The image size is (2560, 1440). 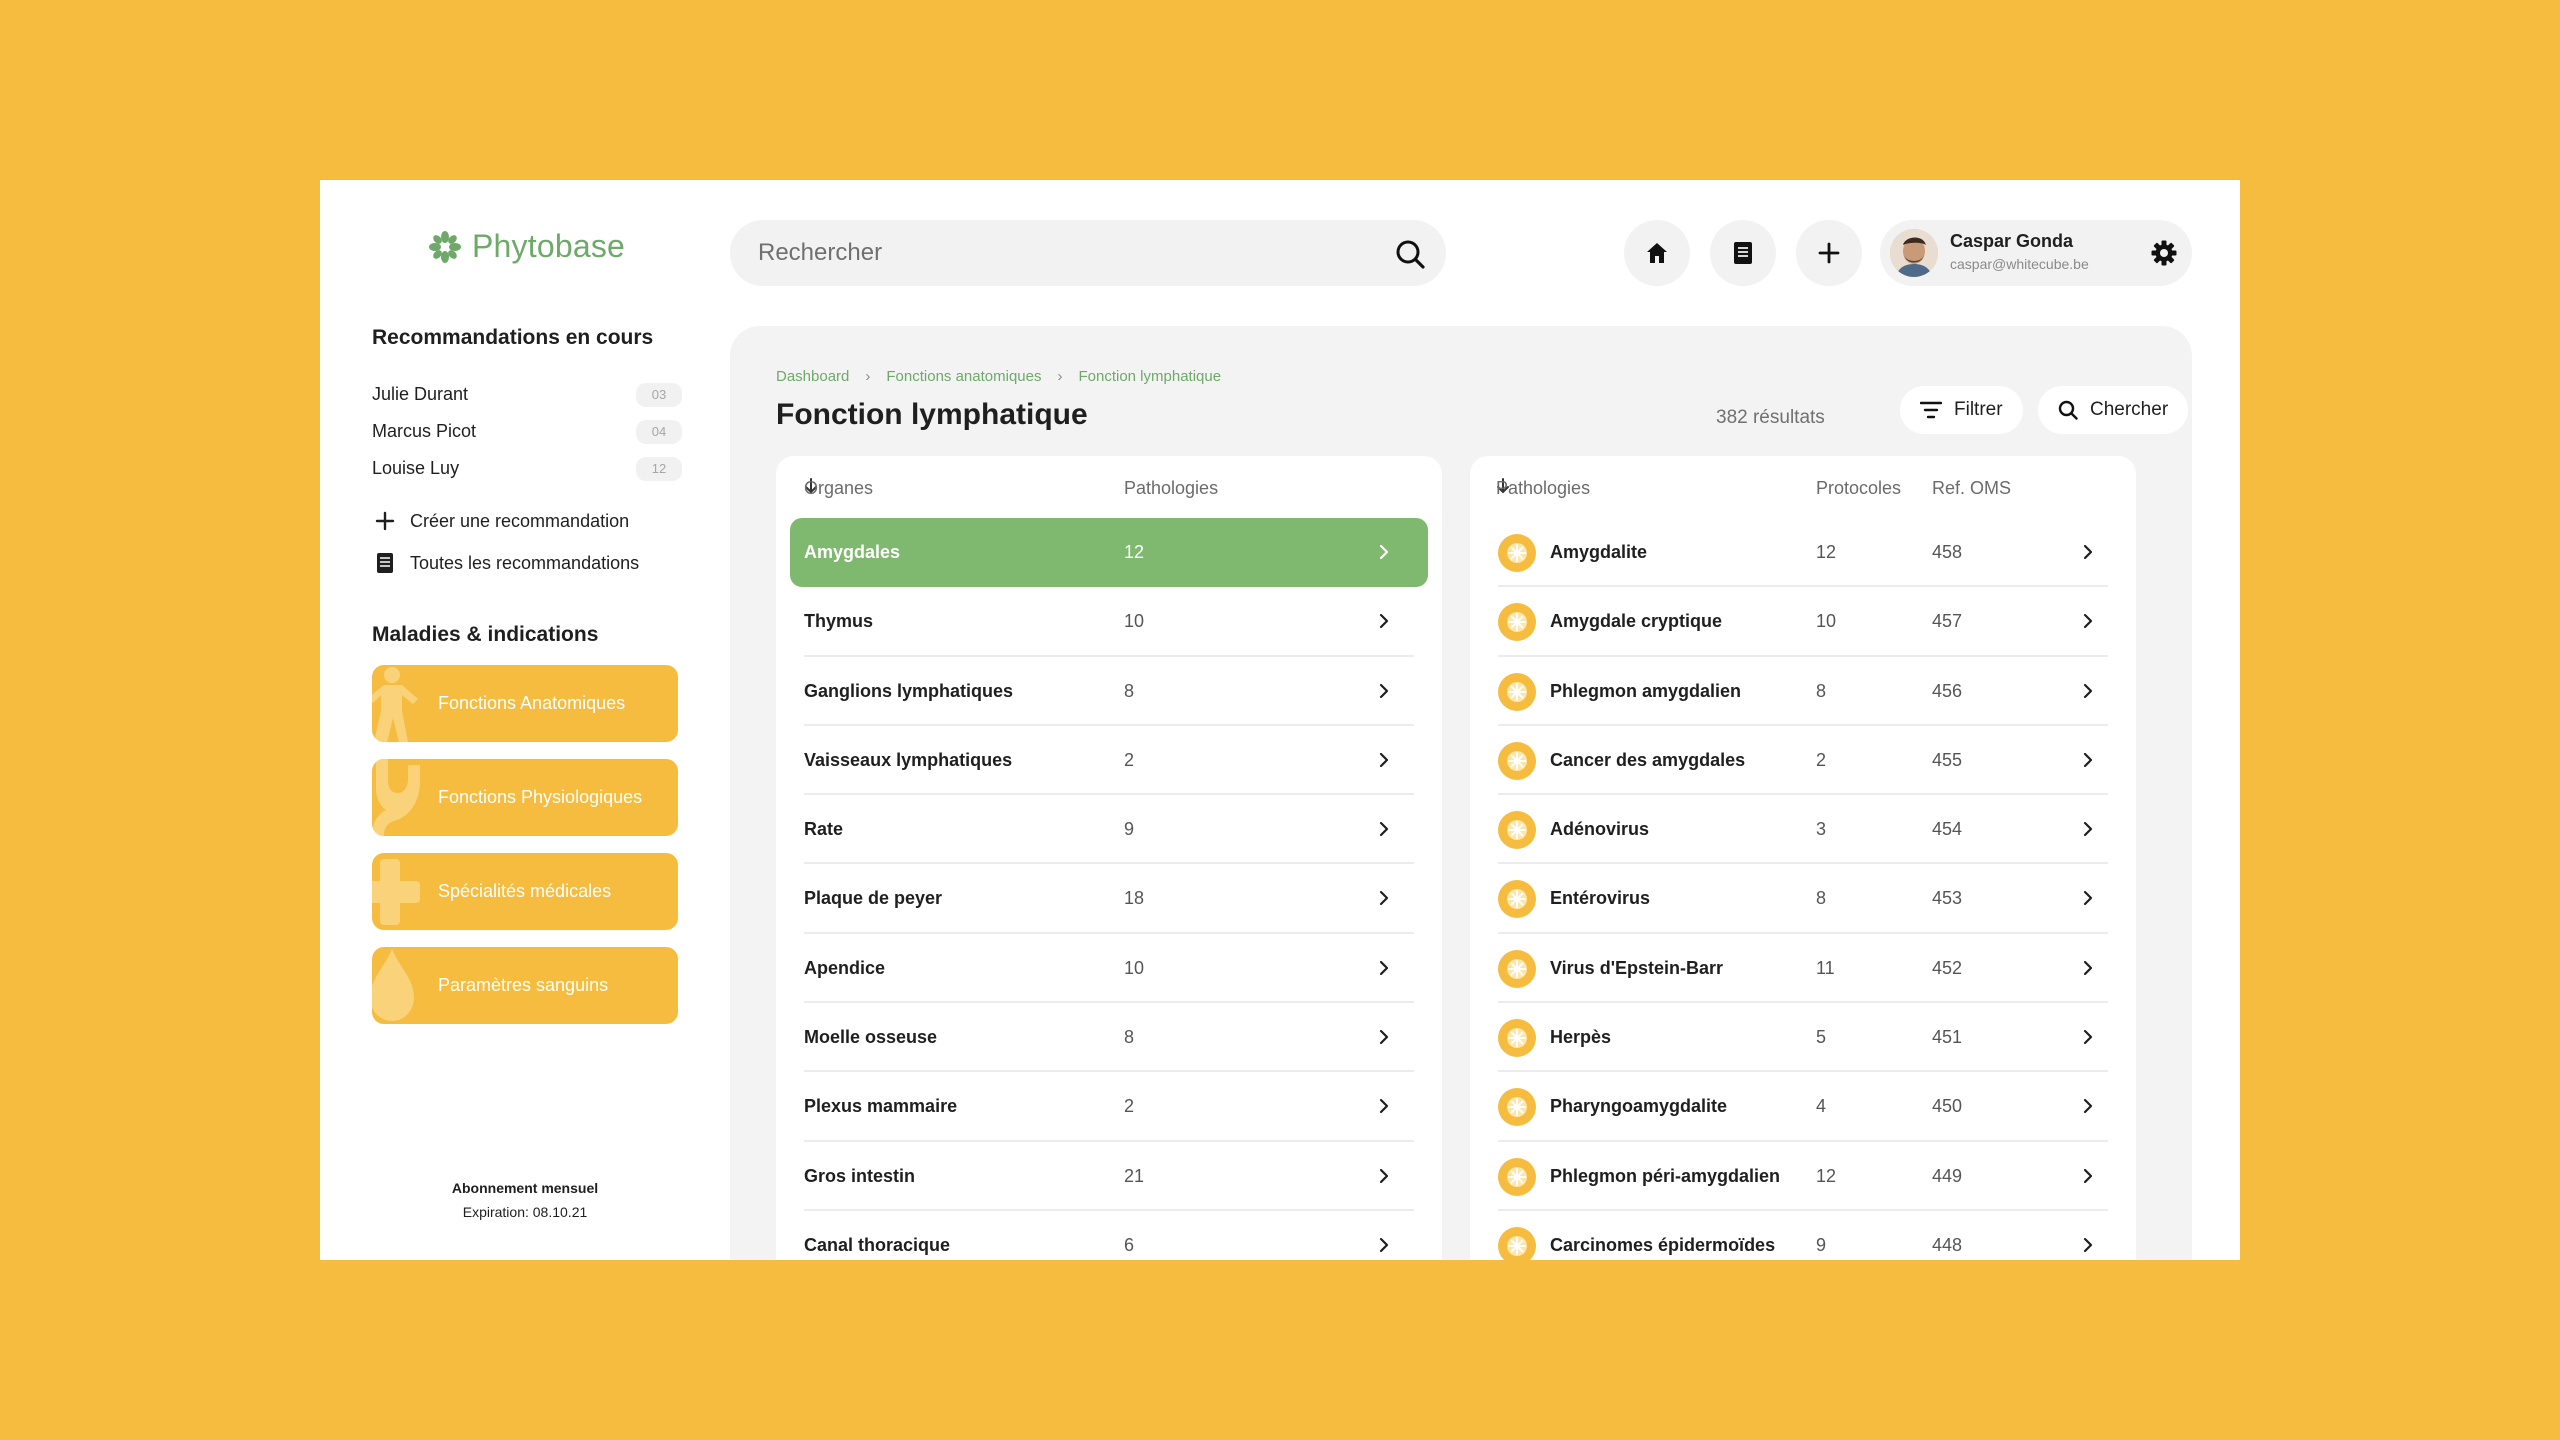 I want to click on organ-name: Thymus, so click(x=839, y=621).